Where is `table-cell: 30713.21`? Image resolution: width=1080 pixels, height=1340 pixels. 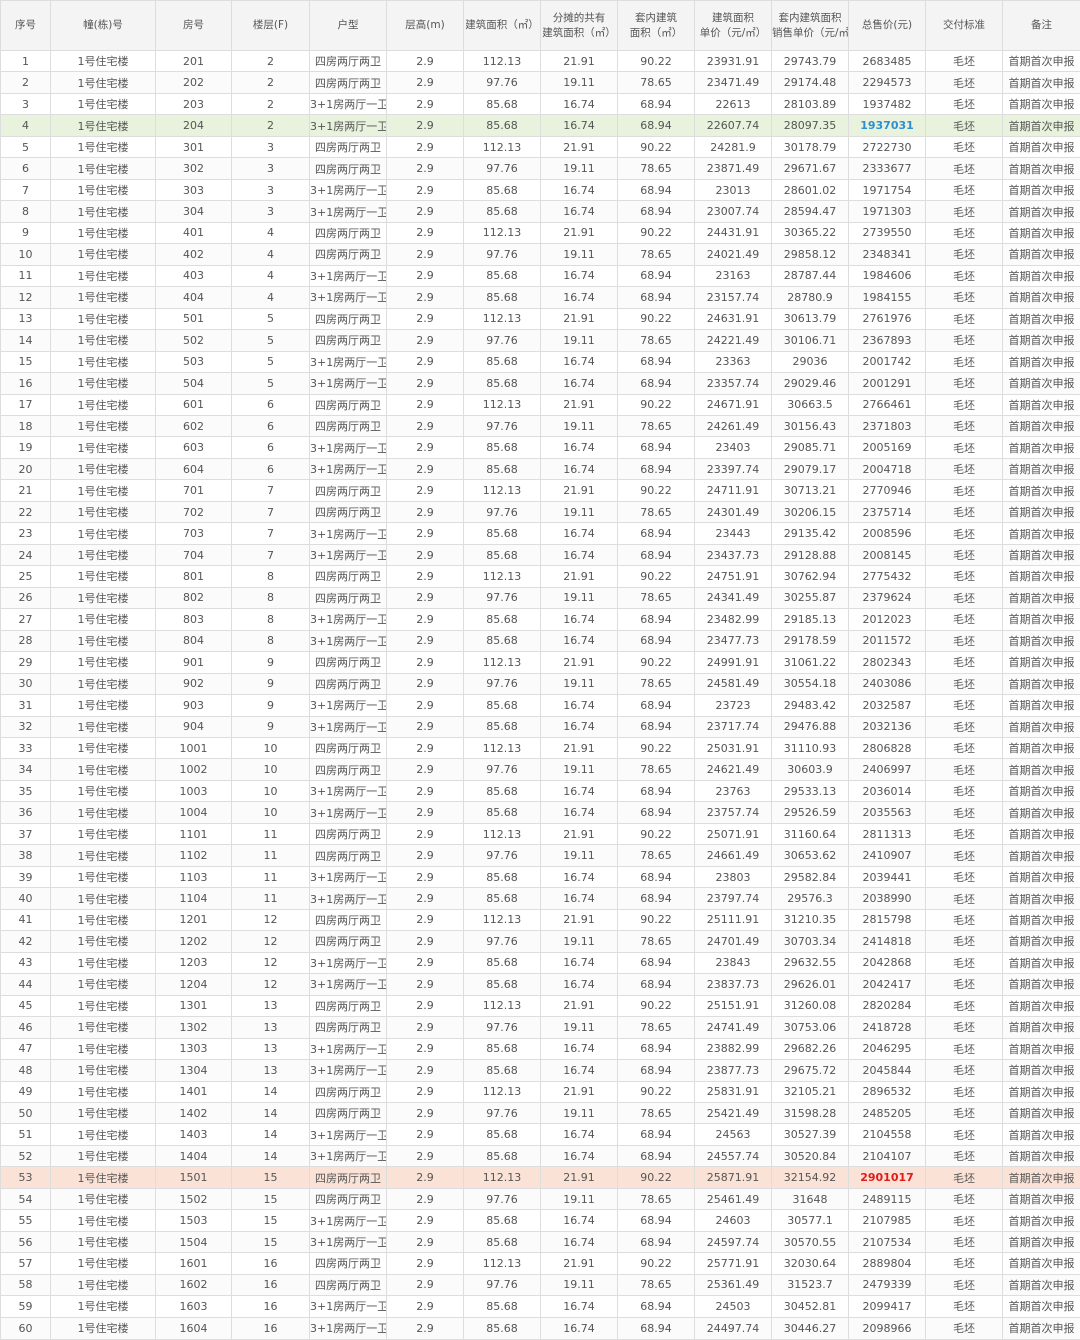
table-cell: 30713.21 is located at coordinates (810, 490).